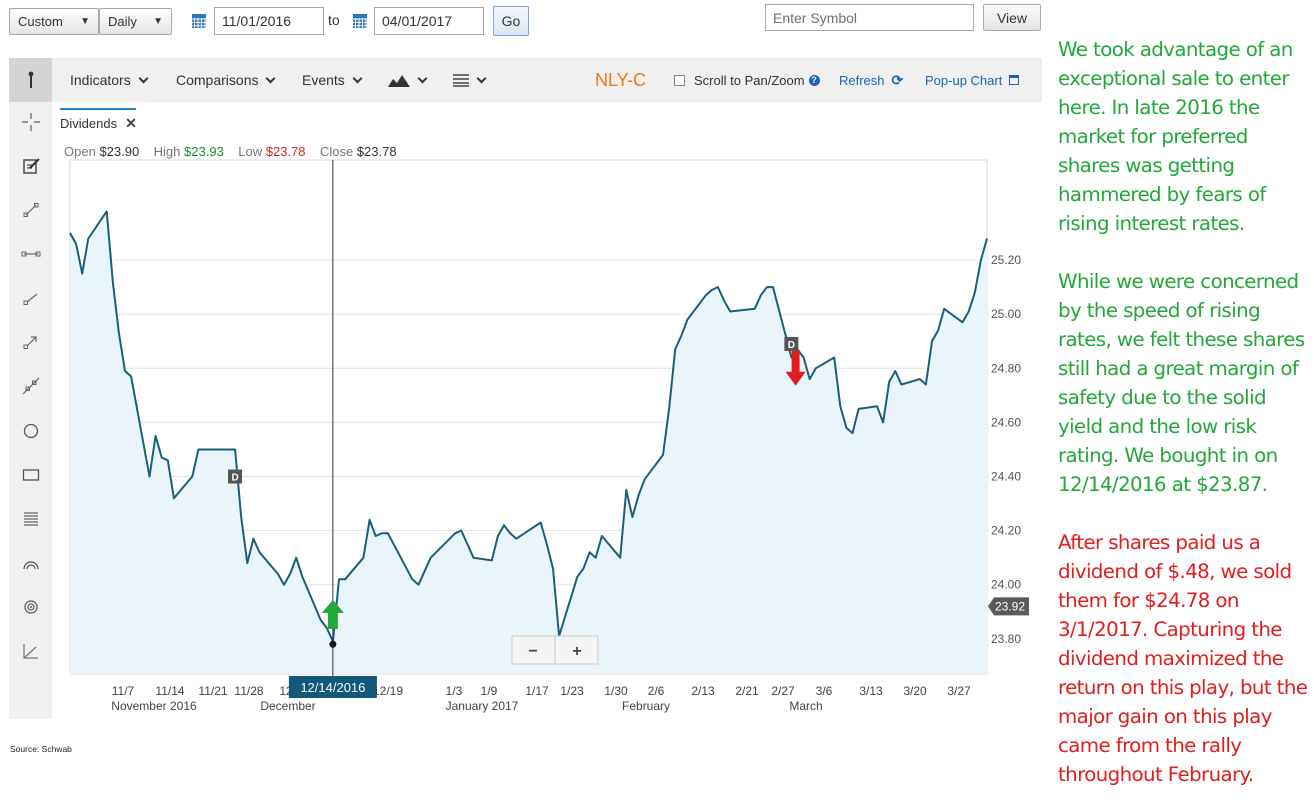 The width and height of the screenshot is (1314, 807). I want to click on y-tick-label: 25.20, so click(1006, 260).